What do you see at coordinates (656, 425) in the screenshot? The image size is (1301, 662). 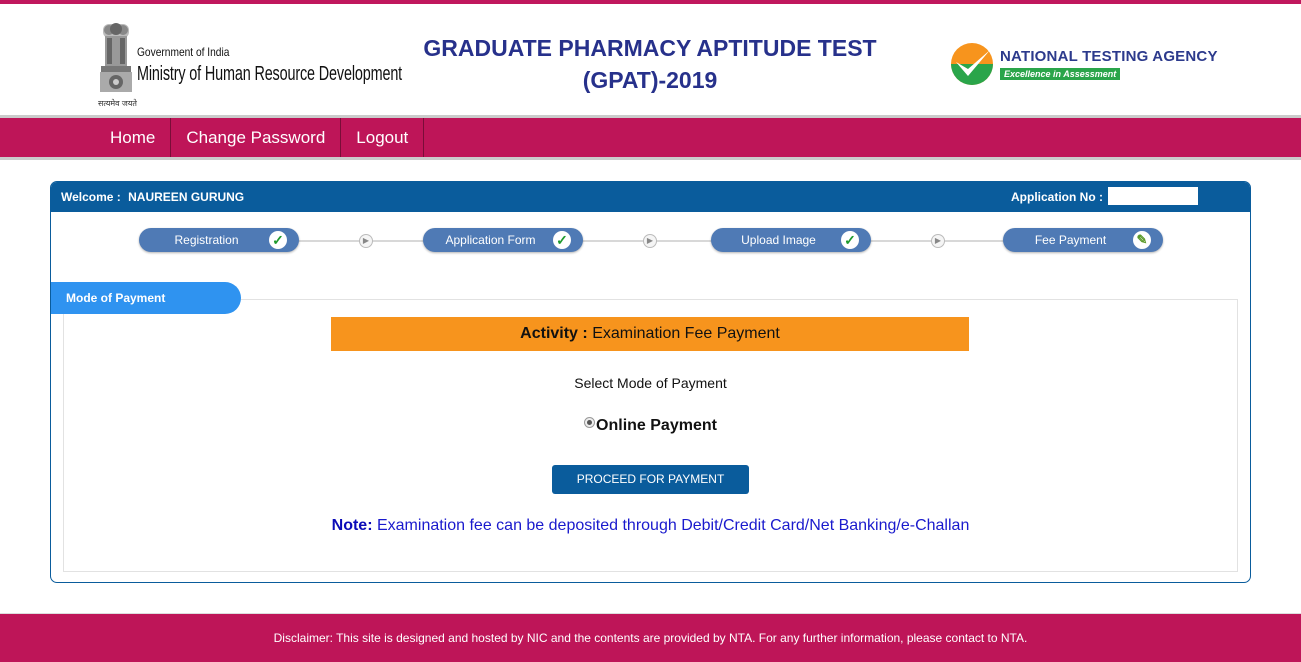 I see `online-payment-label: Online Payment` at bounding box center [656, 425].